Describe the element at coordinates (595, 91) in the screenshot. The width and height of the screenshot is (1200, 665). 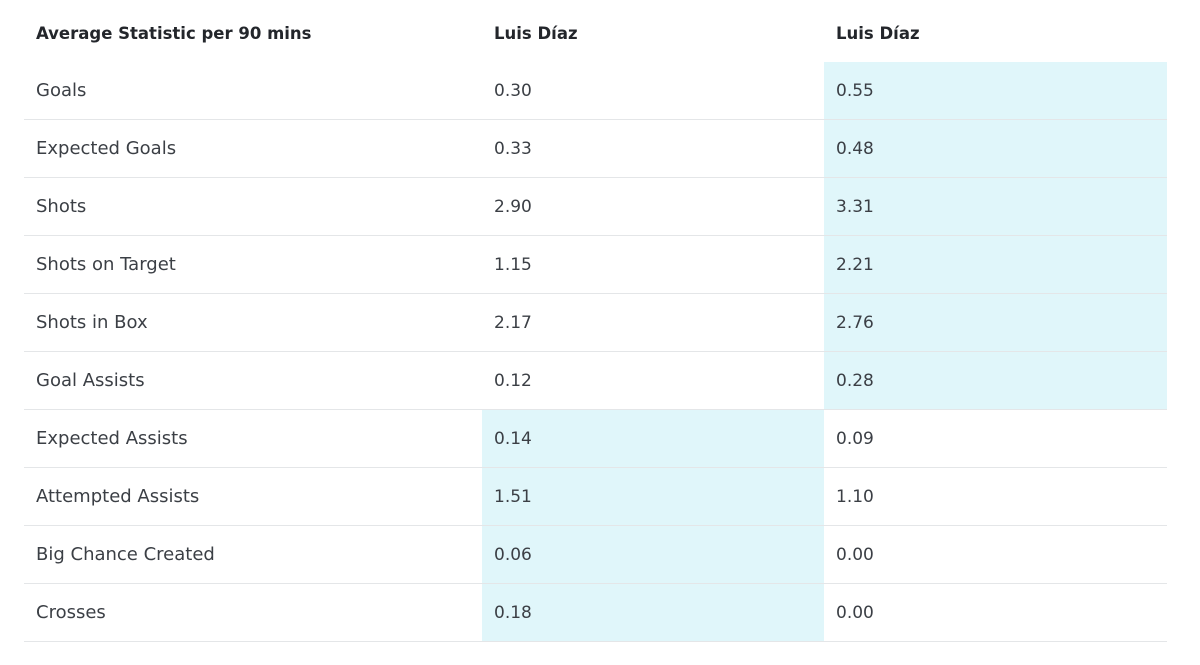
I see `table-row: Goals 0.30 0.55` at that location.